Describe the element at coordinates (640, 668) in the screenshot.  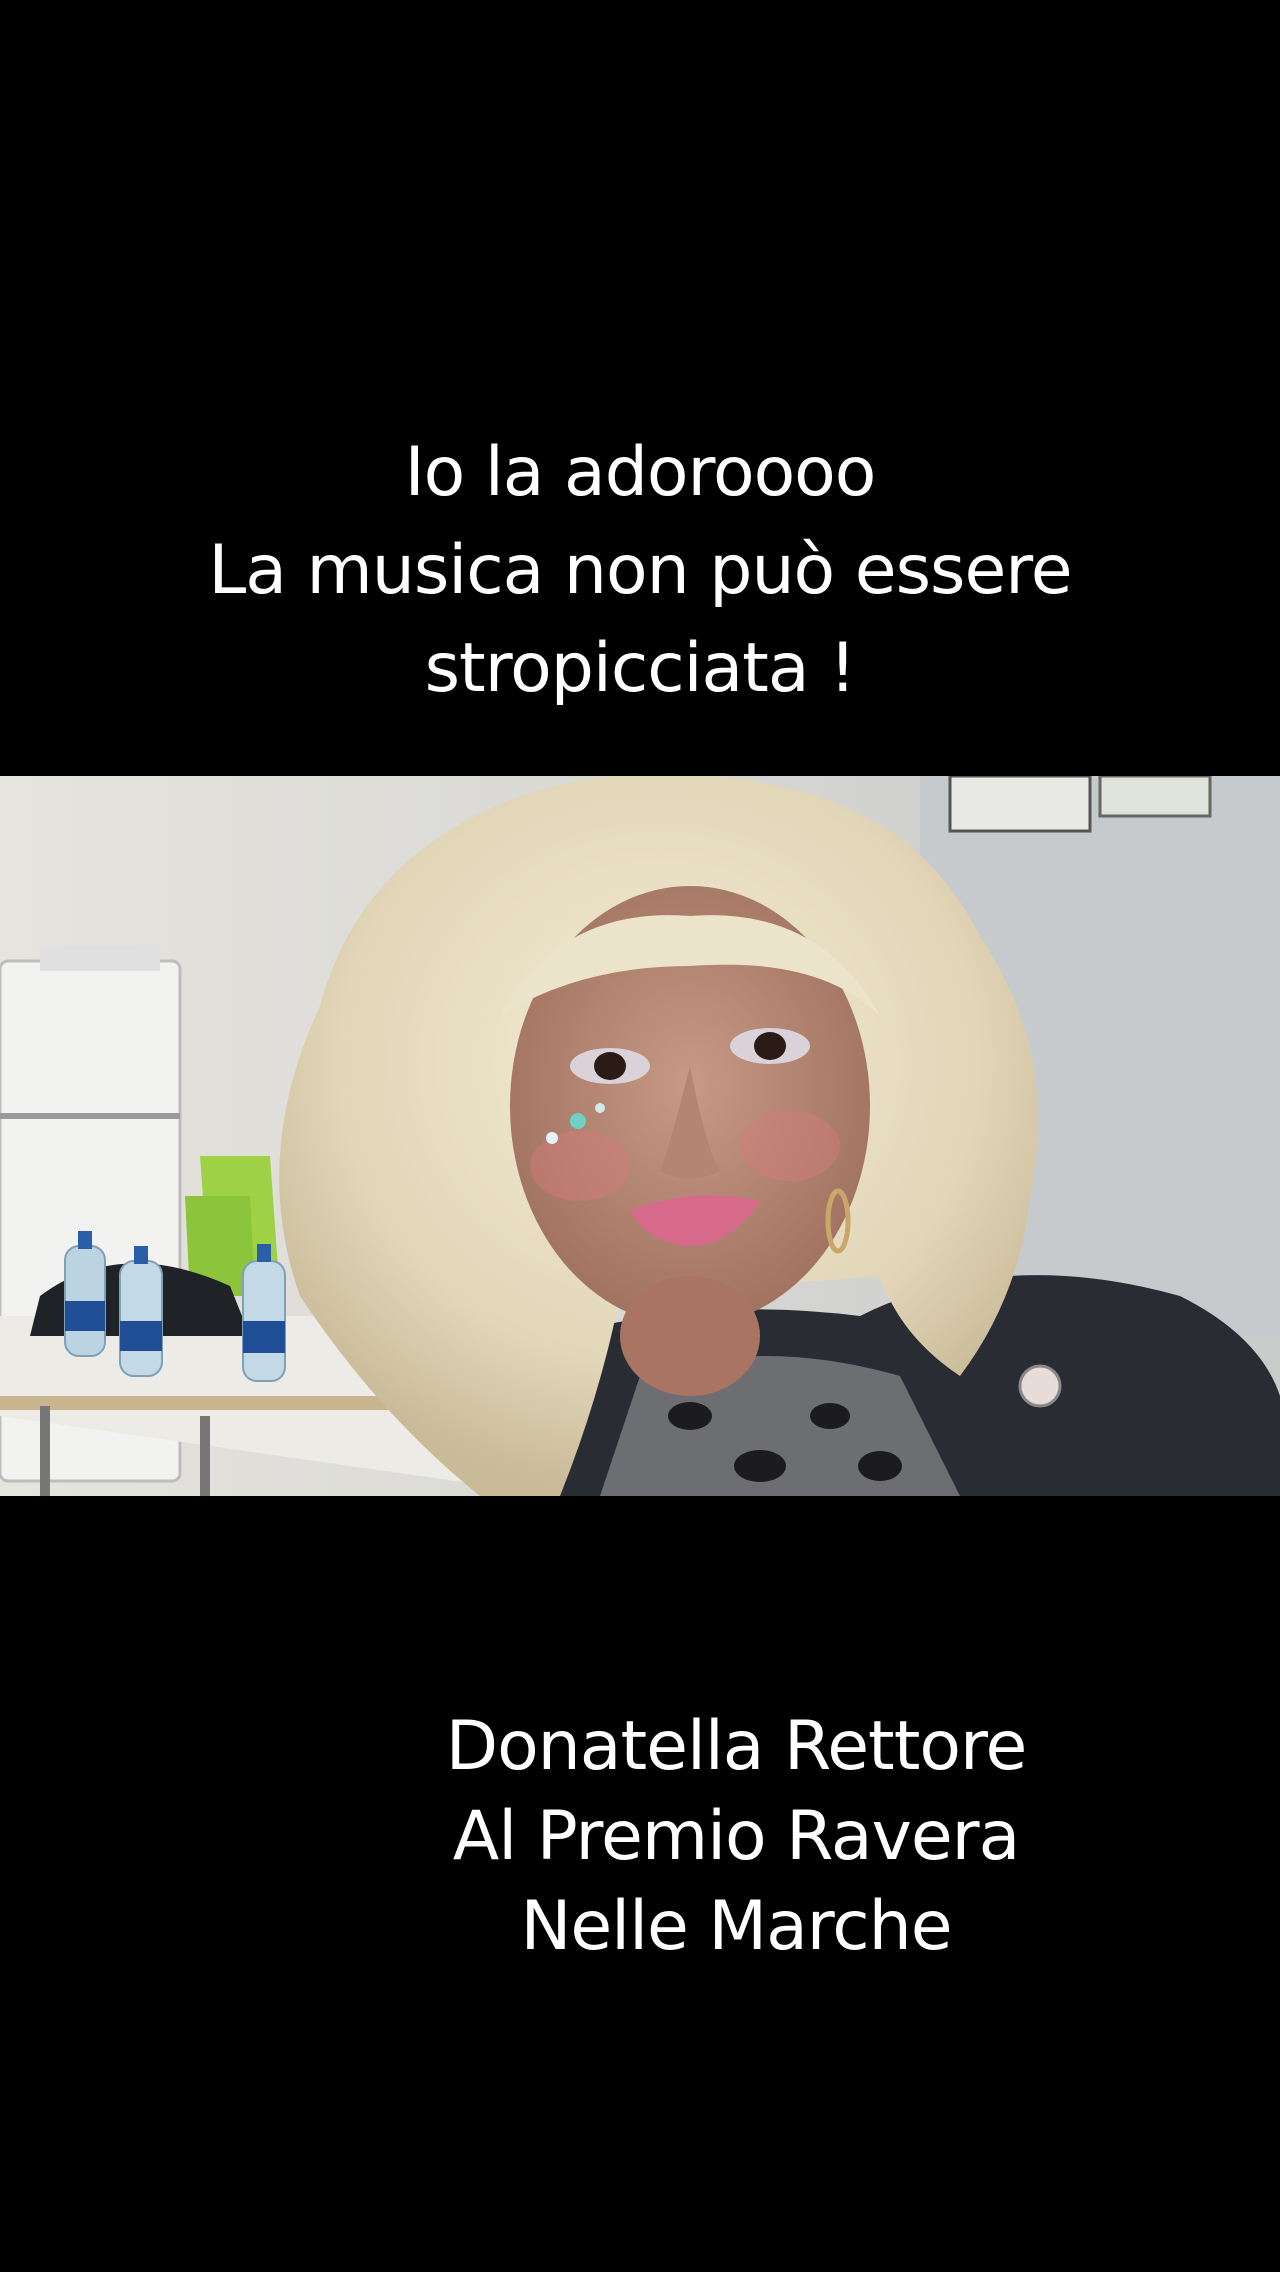
I see `top-caption-line-3: stropicciata !` at that location.